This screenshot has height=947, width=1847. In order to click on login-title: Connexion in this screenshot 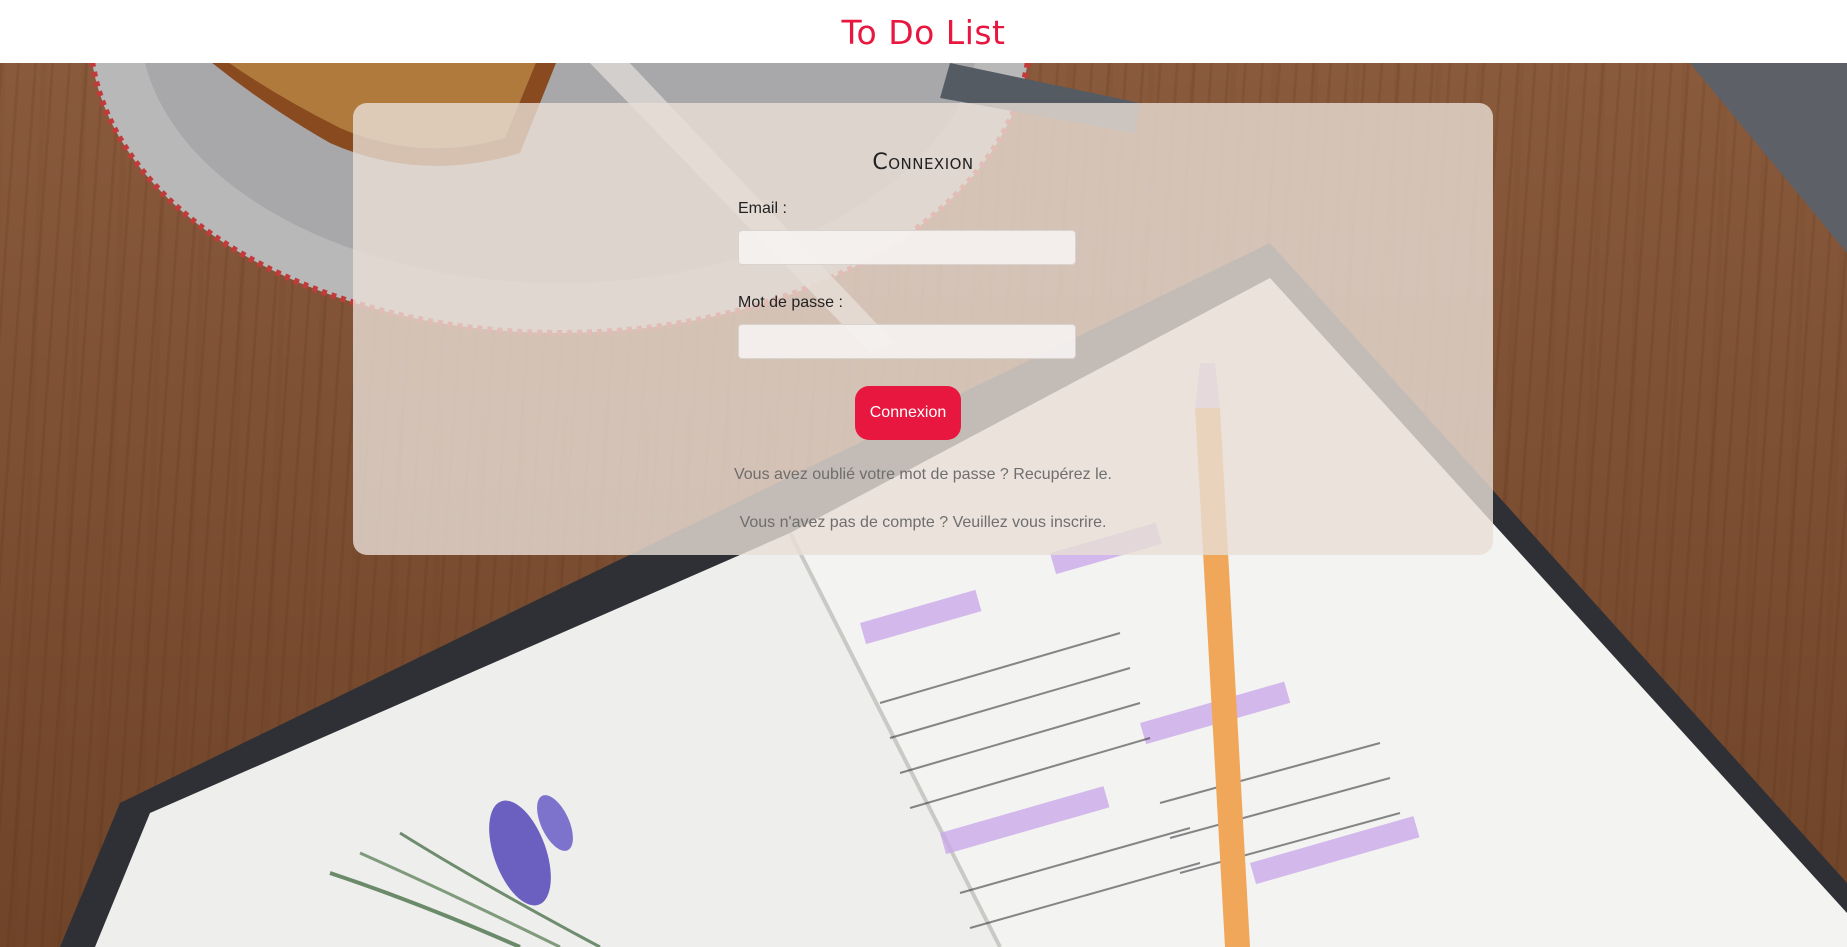, I will do `click(923, 162)`.